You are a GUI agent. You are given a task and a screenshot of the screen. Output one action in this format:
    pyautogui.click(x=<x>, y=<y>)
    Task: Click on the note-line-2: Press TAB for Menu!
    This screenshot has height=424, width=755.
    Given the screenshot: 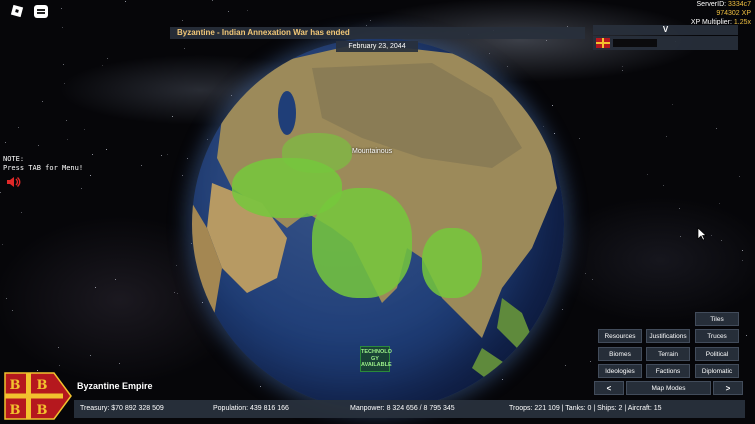 What is the action you would take?
    pyautogui.click(x=43, y=168)
    